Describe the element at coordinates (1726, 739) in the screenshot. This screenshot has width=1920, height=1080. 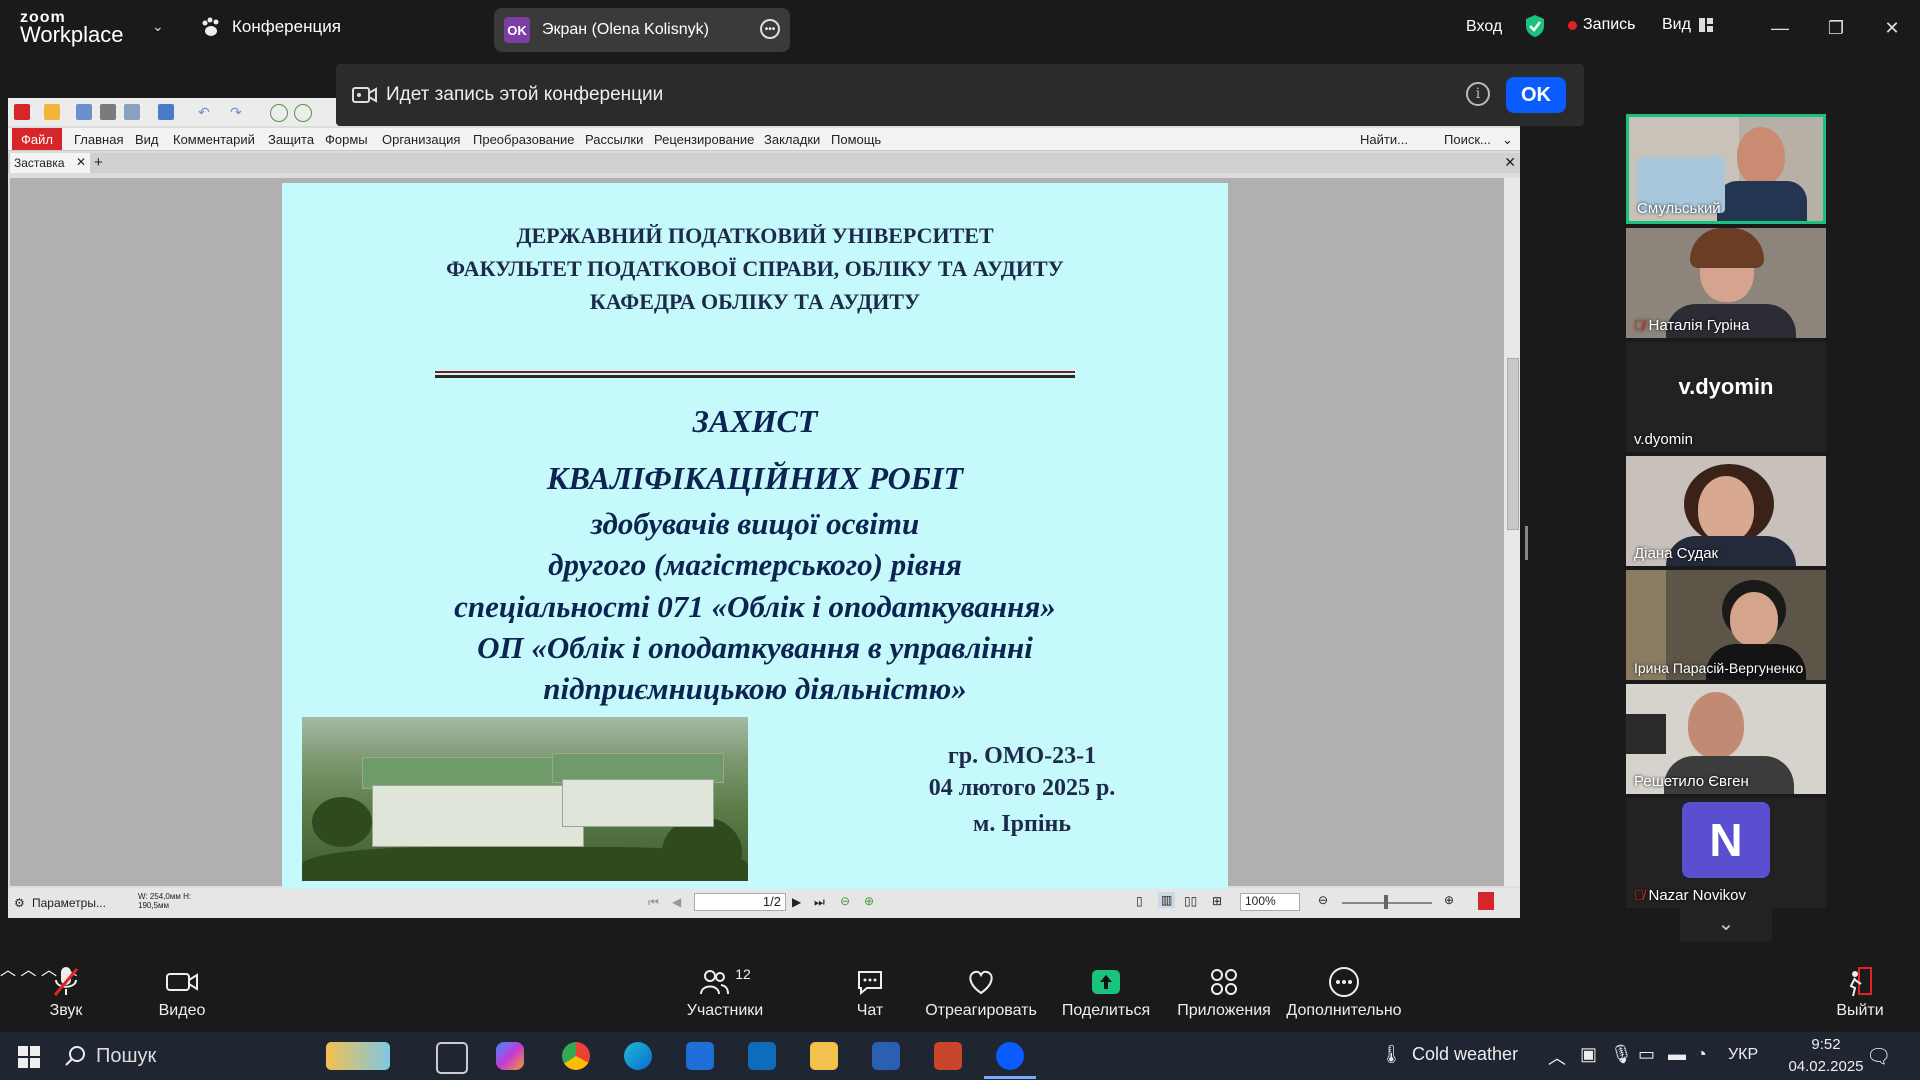
I see `participant-tile: Решетило Євген` at that location.